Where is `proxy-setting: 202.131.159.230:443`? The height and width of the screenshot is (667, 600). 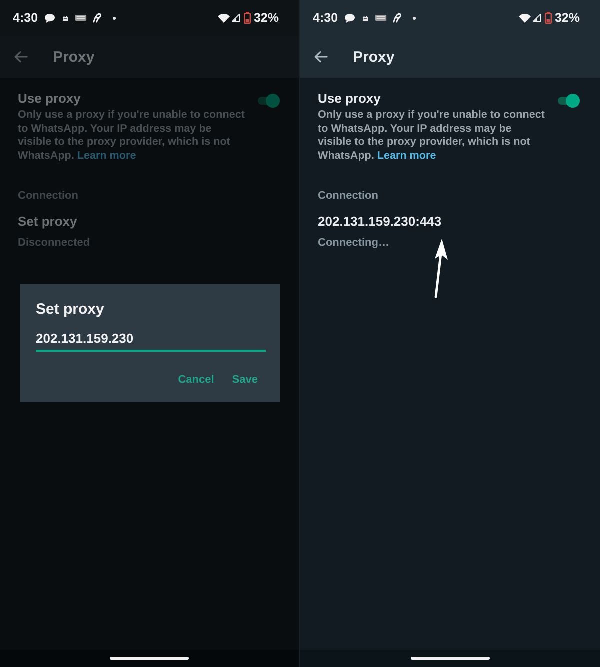
proxy-setting: 202.131.159.230:443 is located at coordinates (380, 222).